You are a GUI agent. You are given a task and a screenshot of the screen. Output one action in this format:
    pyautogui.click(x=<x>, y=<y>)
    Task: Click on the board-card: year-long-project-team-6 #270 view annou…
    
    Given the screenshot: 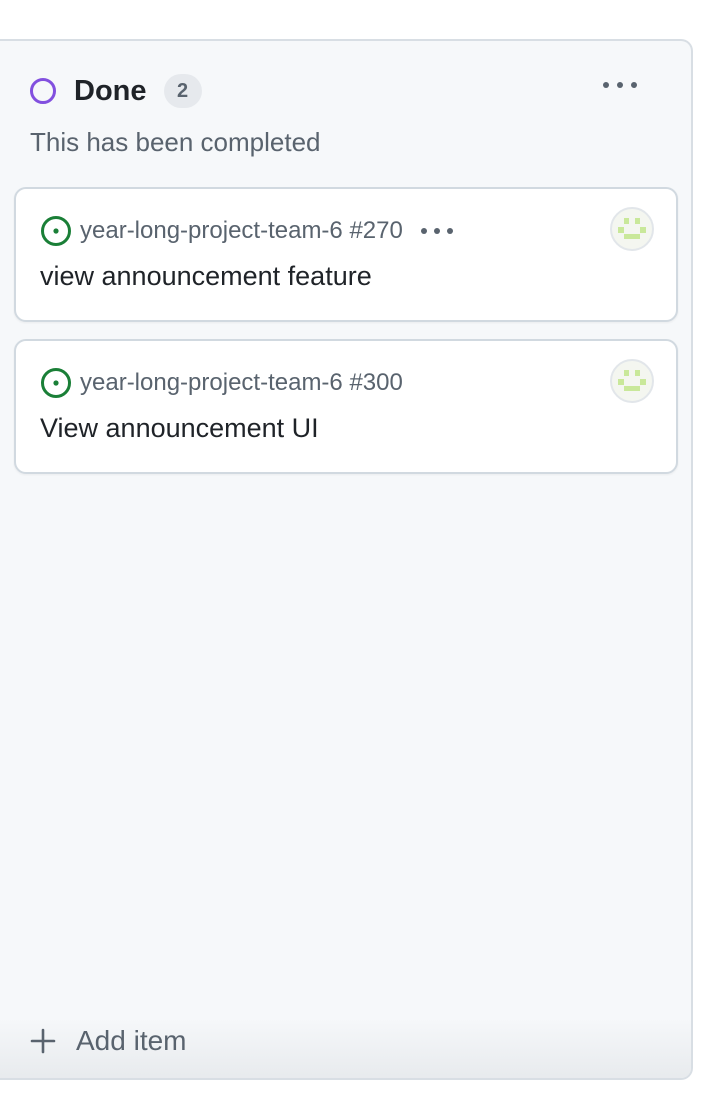 What is the action you would take?
    pyautogui.click(x=346, y=254)
    